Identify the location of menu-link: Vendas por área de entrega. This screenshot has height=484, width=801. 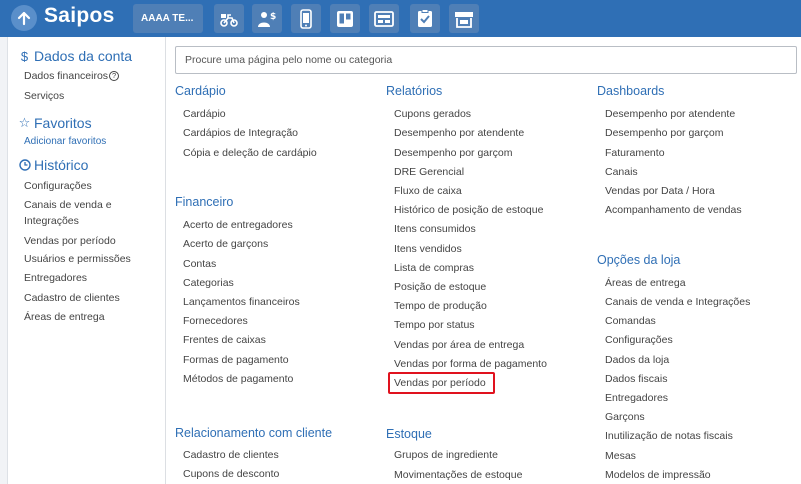
(459, 345).